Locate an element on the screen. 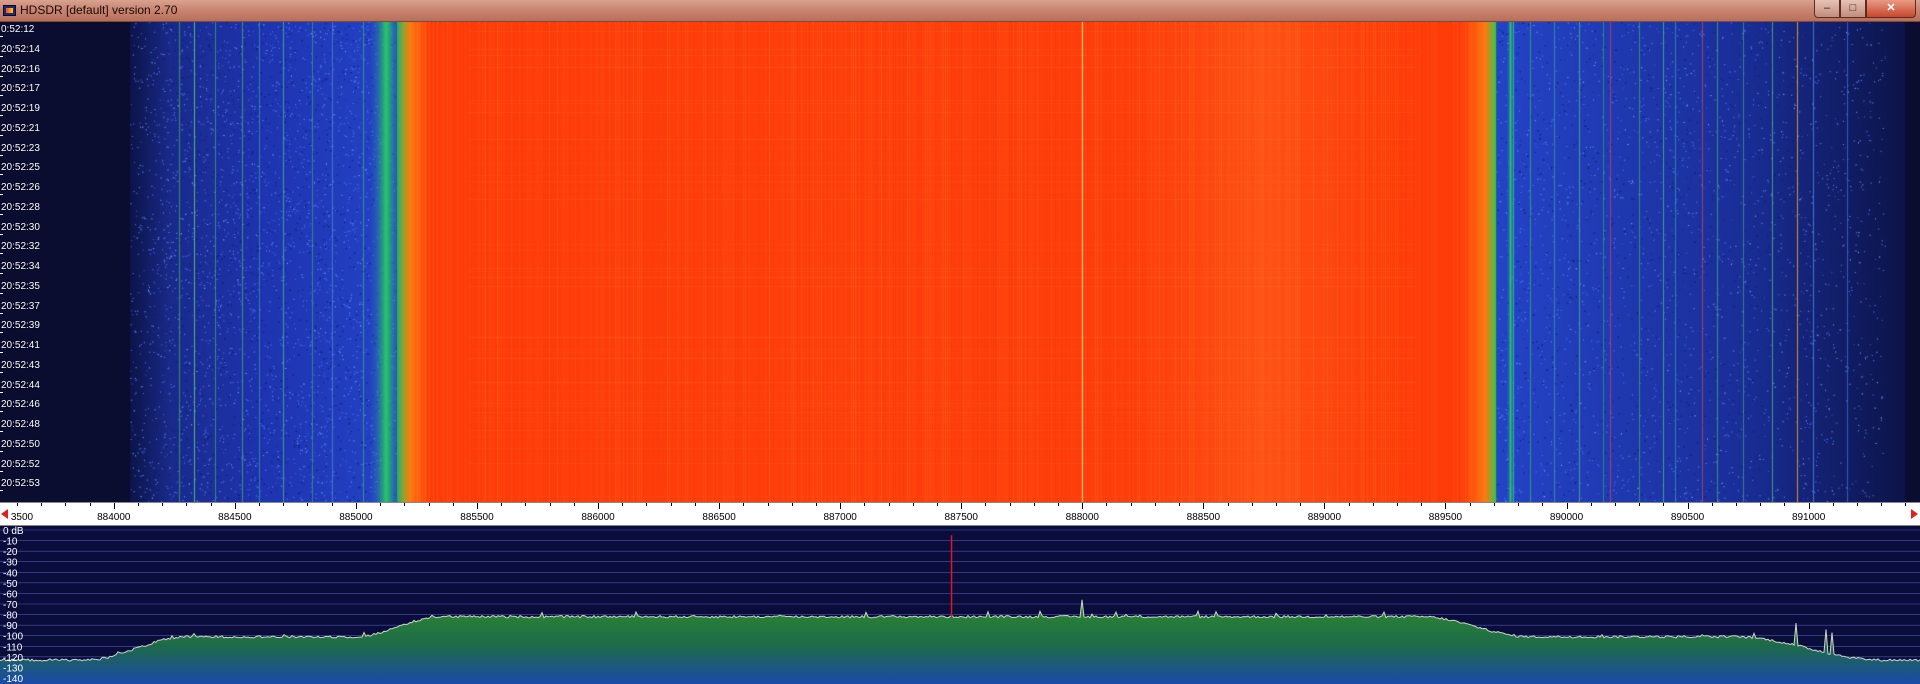  time-label: 20:52:16 is located at coordinates (20, 69).